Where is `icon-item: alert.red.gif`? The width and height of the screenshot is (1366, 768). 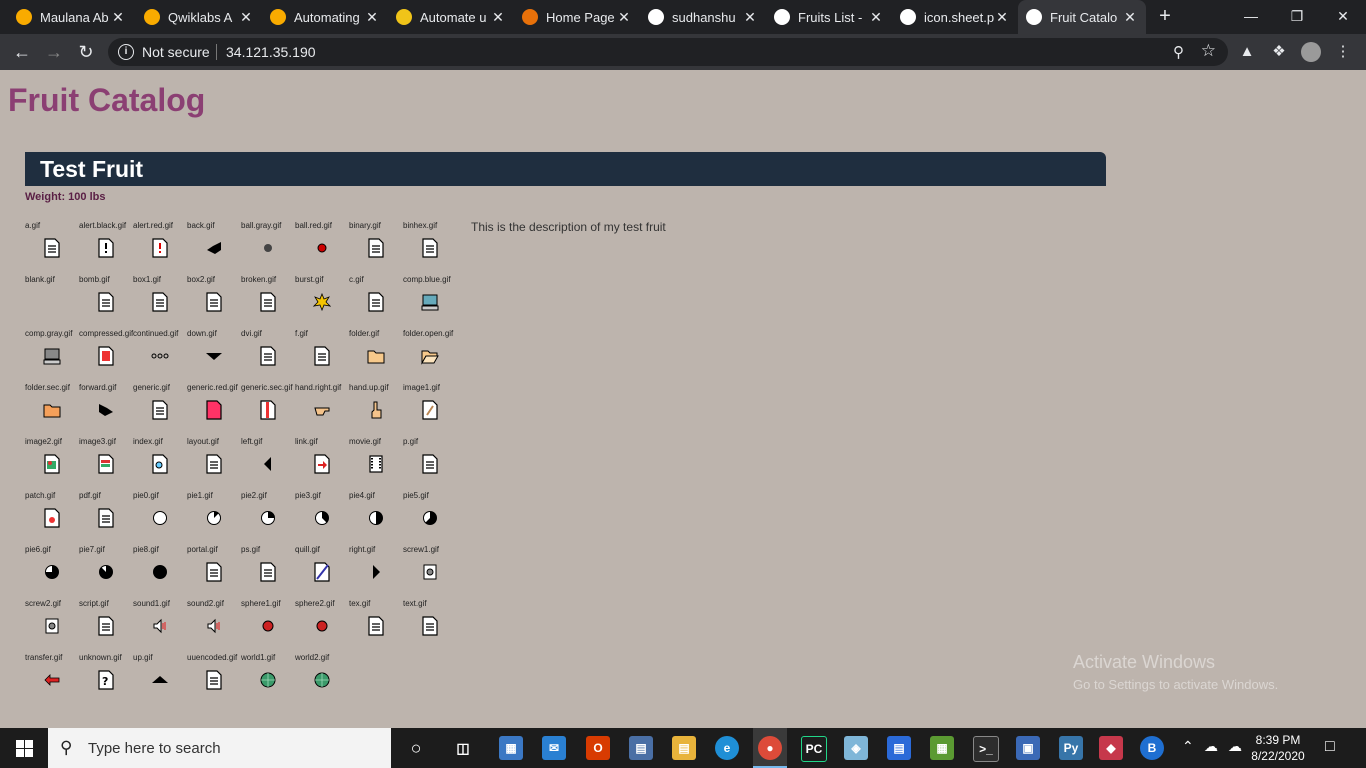
icon-item: alert.red.gif is located at coordinates (160, 248).